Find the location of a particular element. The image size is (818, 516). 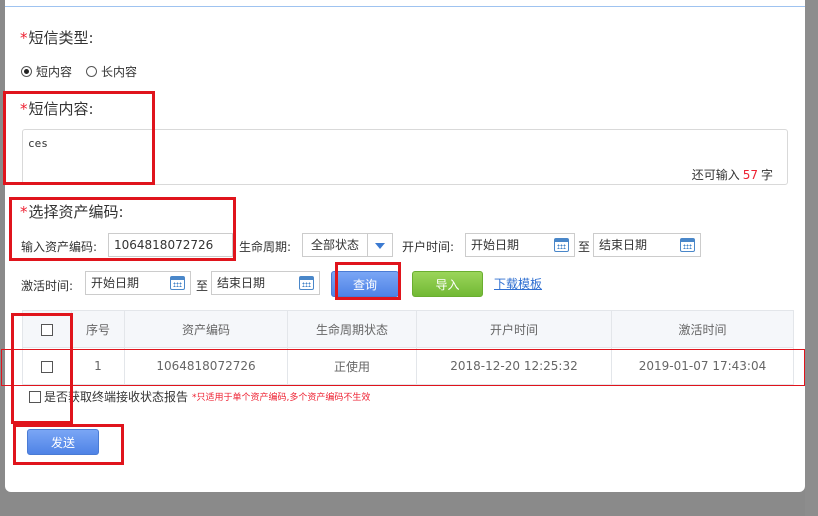

select-all-checkbox is located at coordinates (47, 329).